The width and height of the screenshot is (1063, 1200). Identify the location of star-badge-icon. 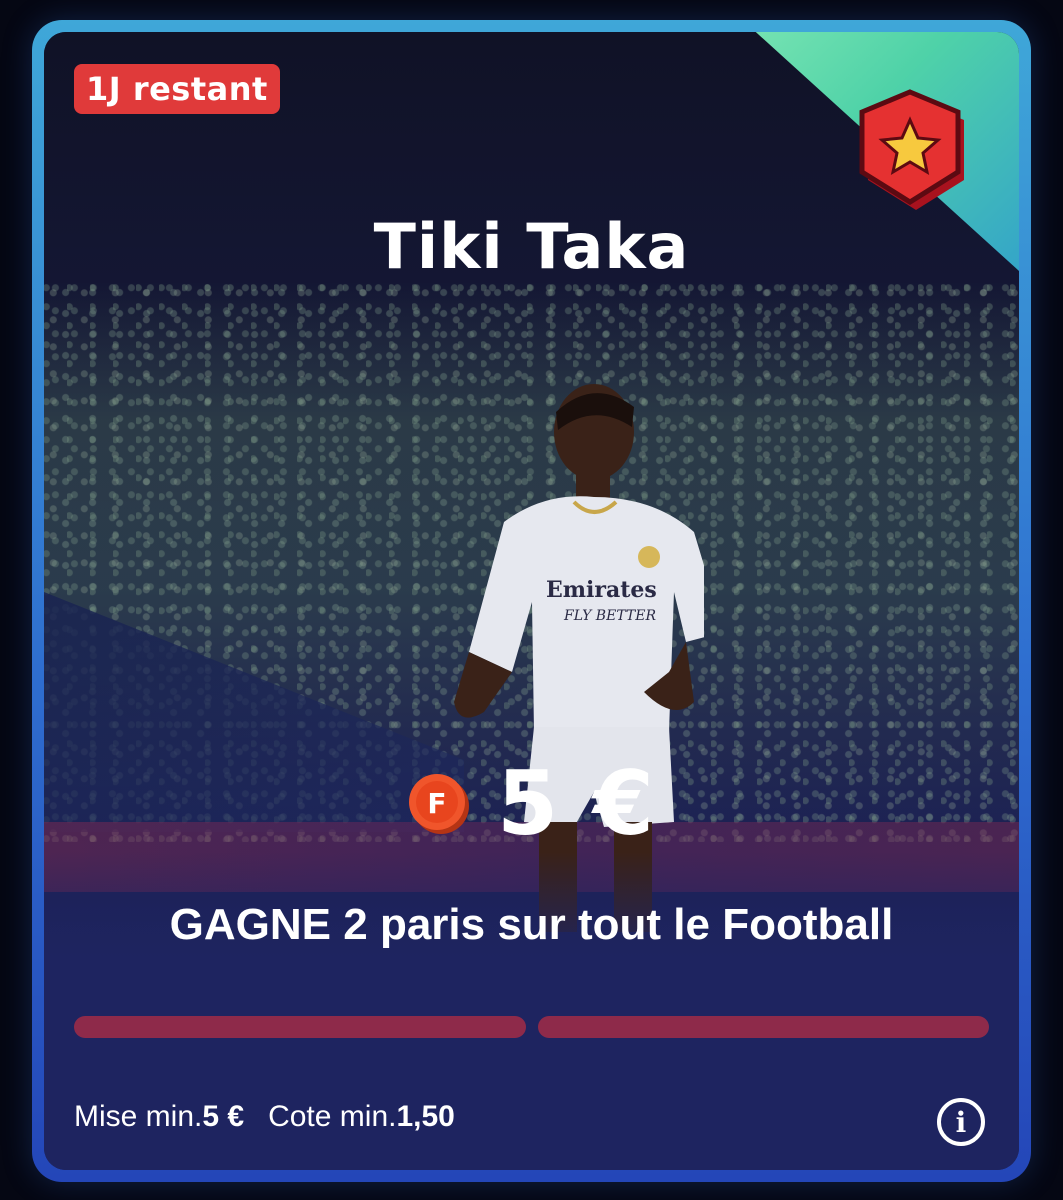
(911, 149).